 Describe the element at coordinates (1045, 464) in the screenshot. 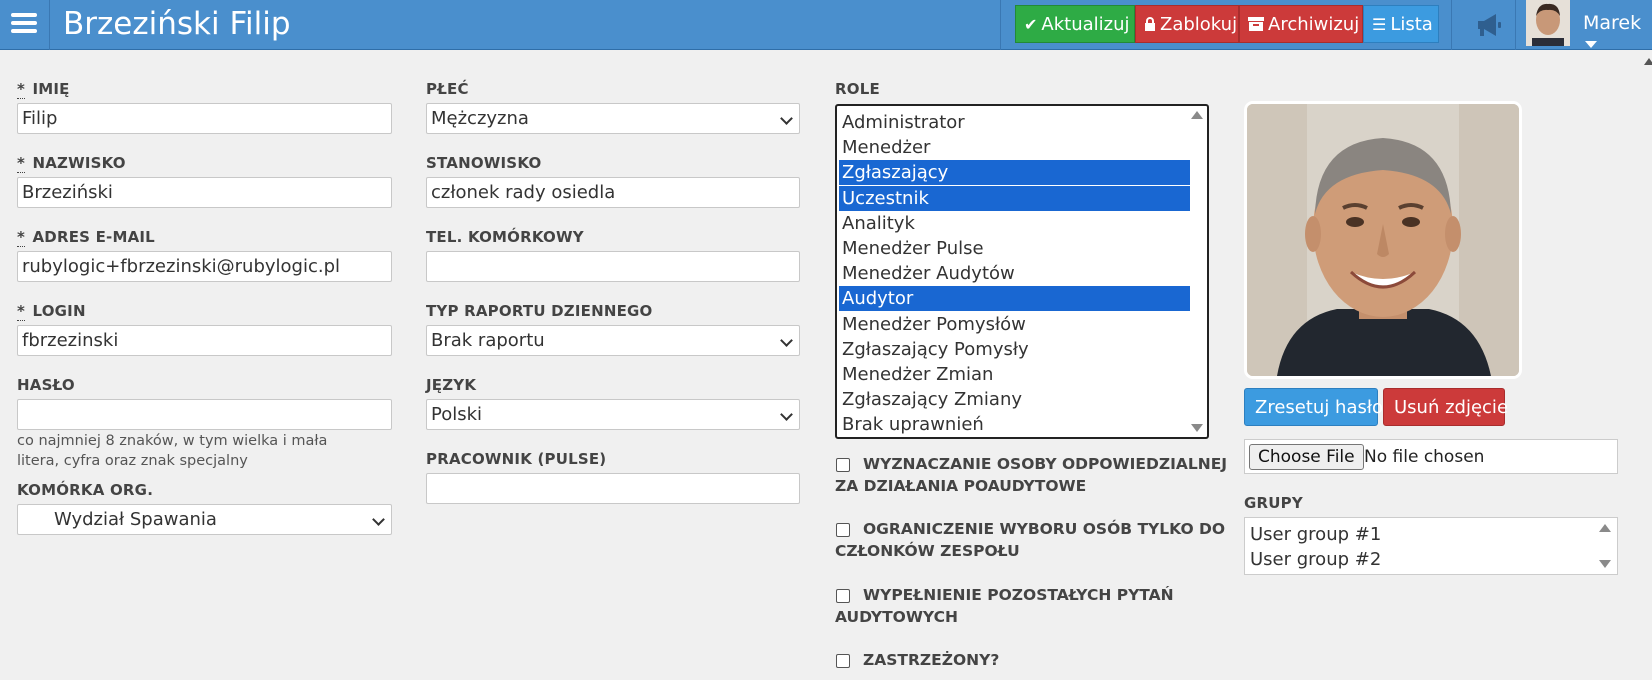

I see `checkbox-label: WYZNACZANIE OSOBY ODPOWIEDZIALNEJ` at that location.